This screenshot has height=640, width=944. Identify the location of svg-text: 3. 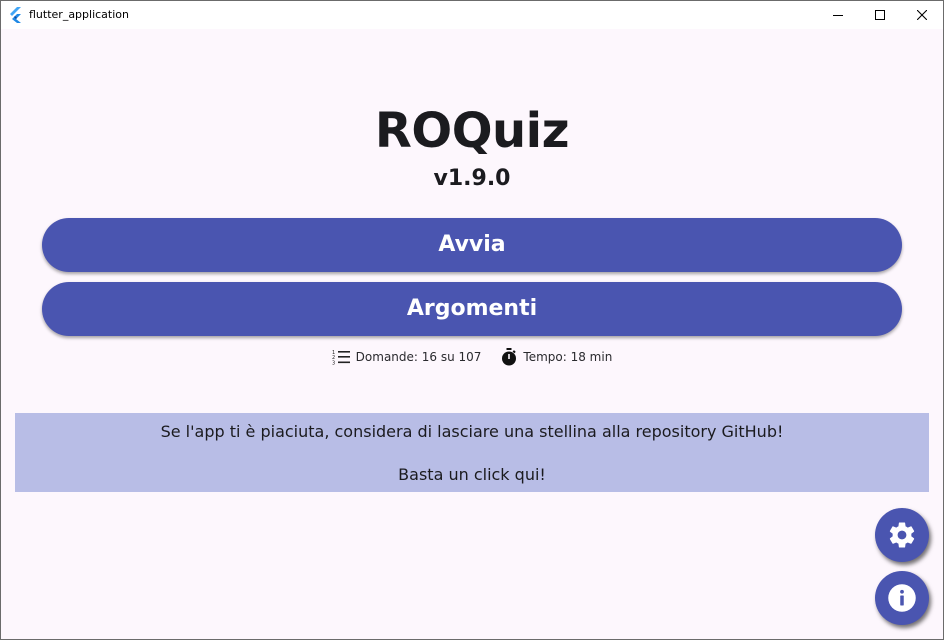
(333, 363).